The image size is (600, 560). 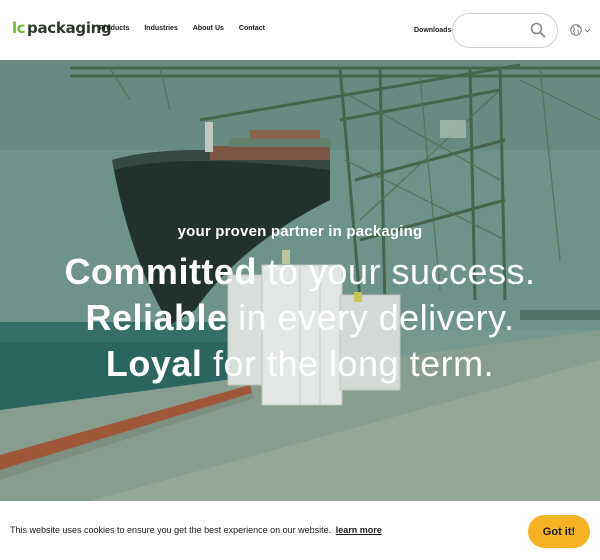 I want to click on hero-line-bold: Loyal, so click(x=154, y=363).